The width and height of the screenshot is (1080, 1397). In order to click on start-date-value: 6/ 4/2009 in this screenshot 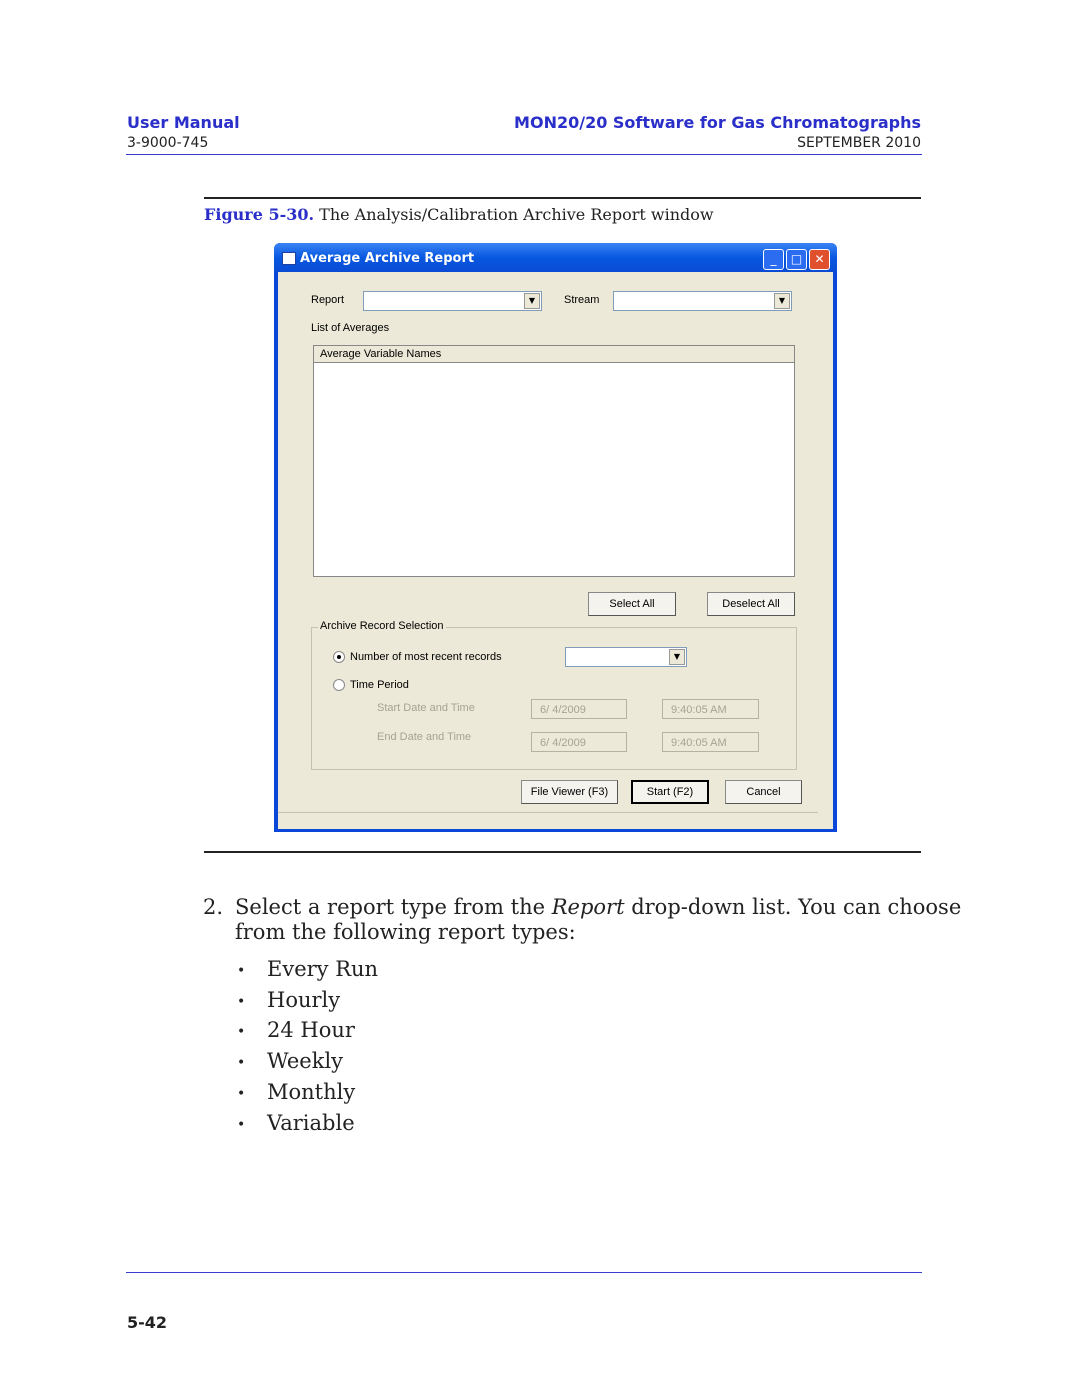, I will do `click(563, 710)`.